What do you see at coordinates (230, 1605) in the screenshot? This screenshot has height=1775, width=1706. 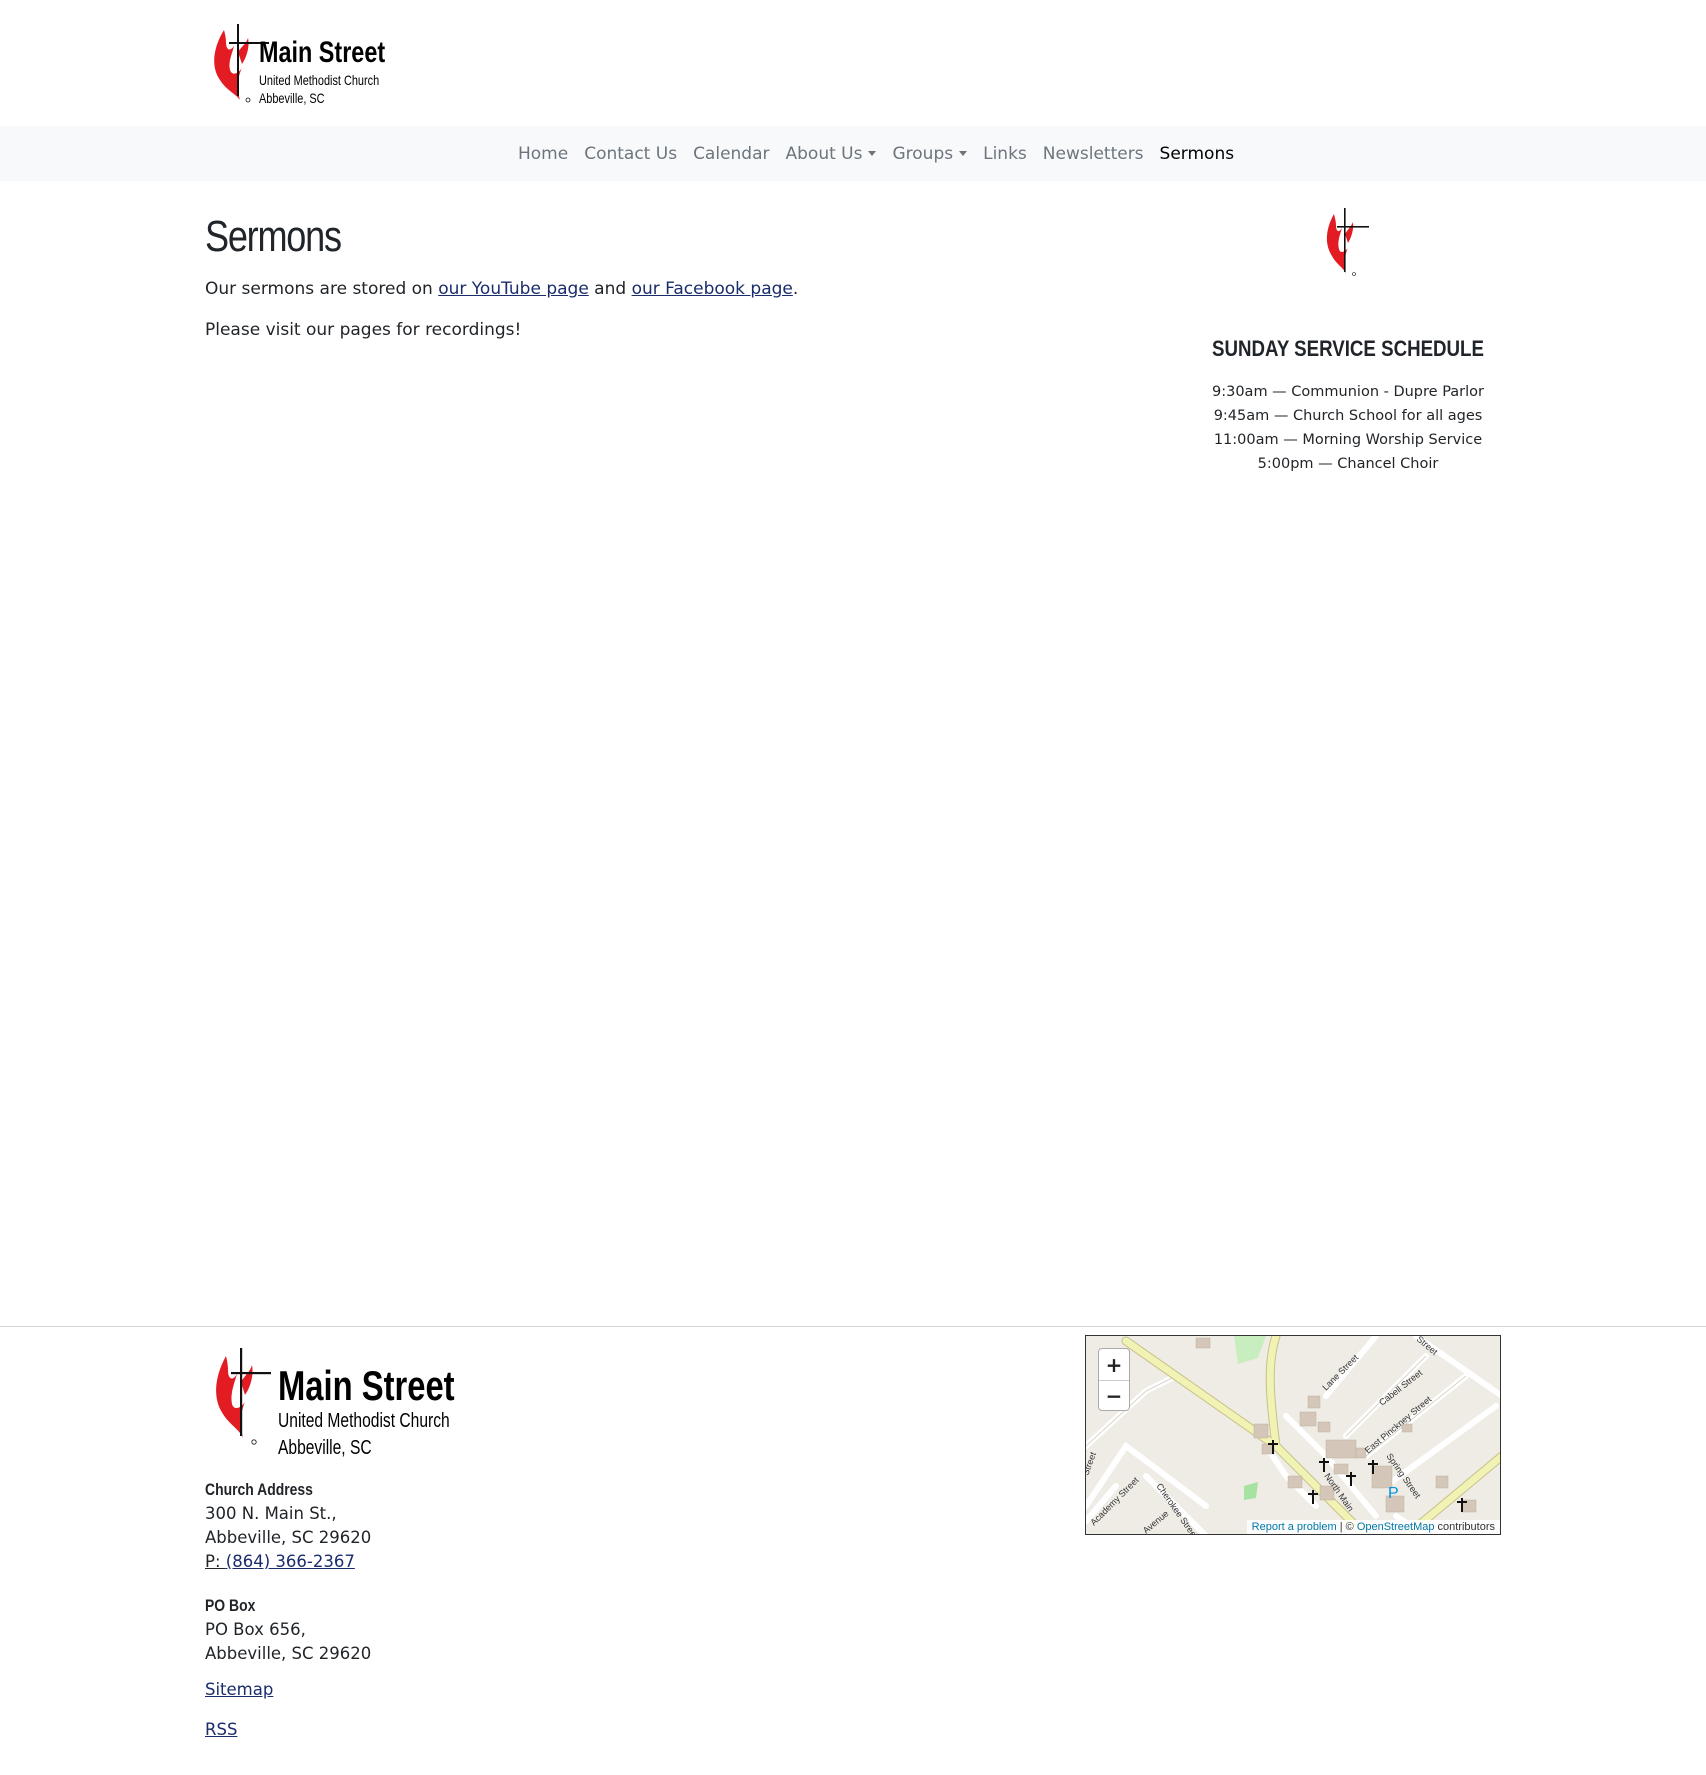 I see `pobox-heading: PO Box` at bounding box center [230, 1605].